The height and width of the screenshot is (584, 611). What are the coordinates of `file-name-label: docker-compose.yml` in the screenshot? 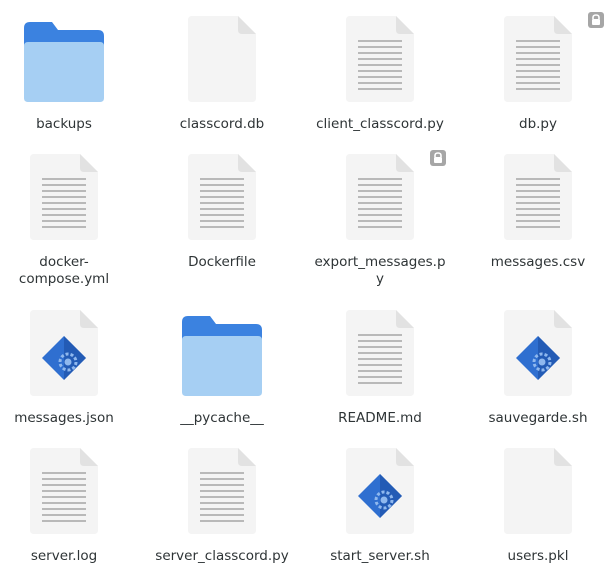 It's located at (69, 271).